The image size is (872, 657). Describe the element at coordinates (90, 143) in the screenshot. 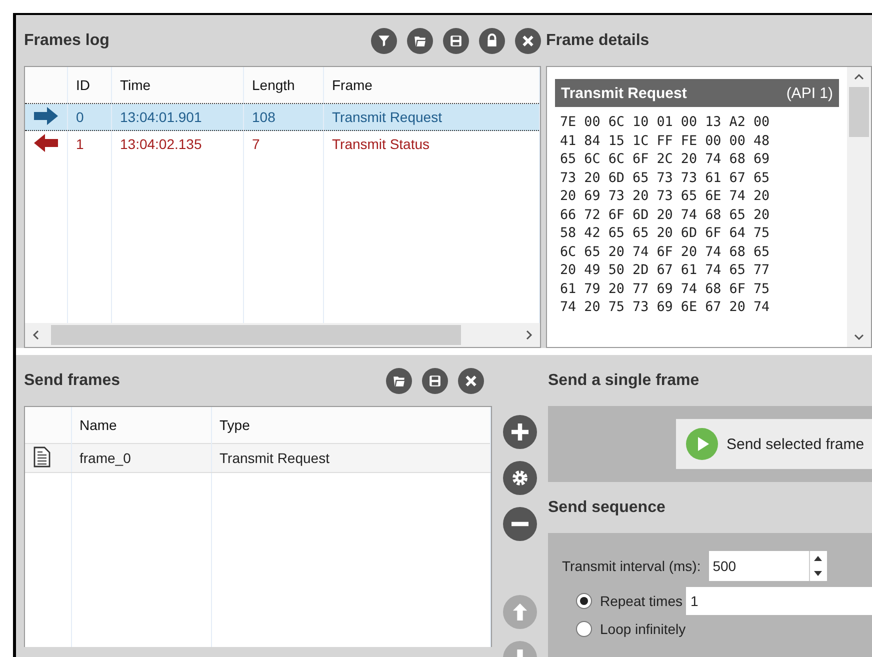

I see `table-cell: 1` at that location.